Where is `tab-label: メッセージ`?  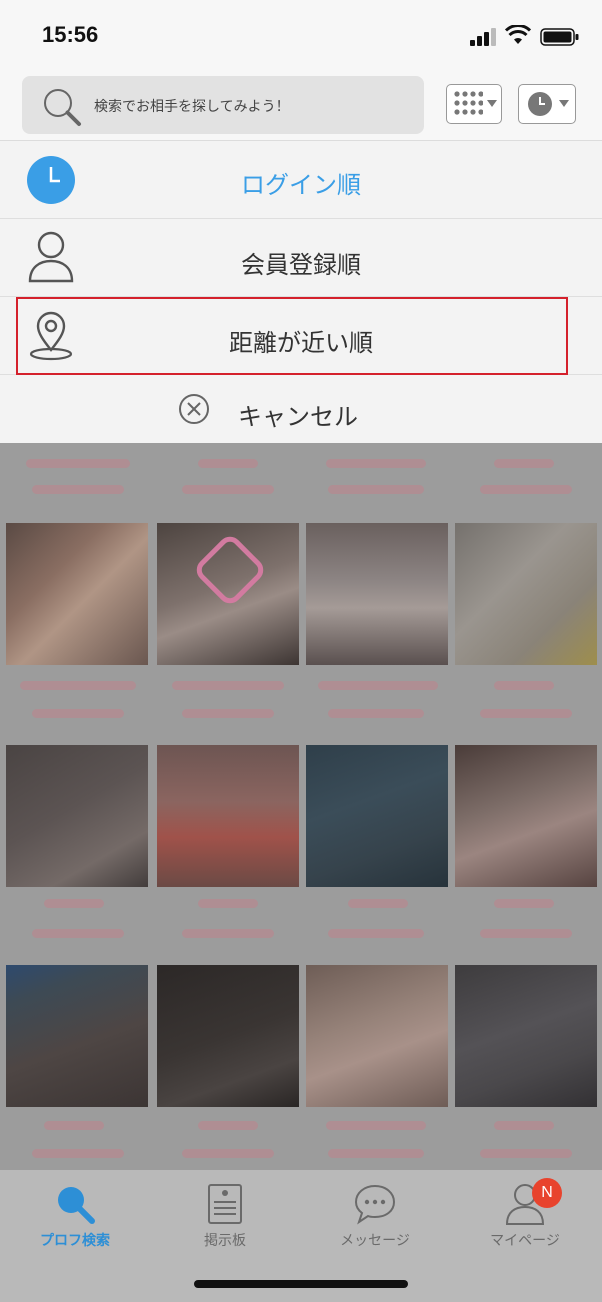
tab-label: メッセージ is located at coordinates (375, 1241).